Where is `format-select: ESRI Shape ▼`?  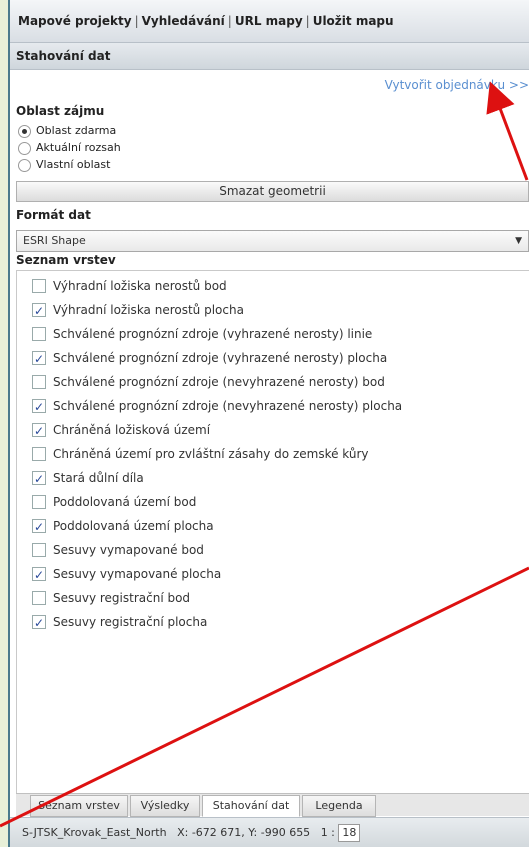 format-select: ESRI Shape ▼ is located at coordinates (272, 241).